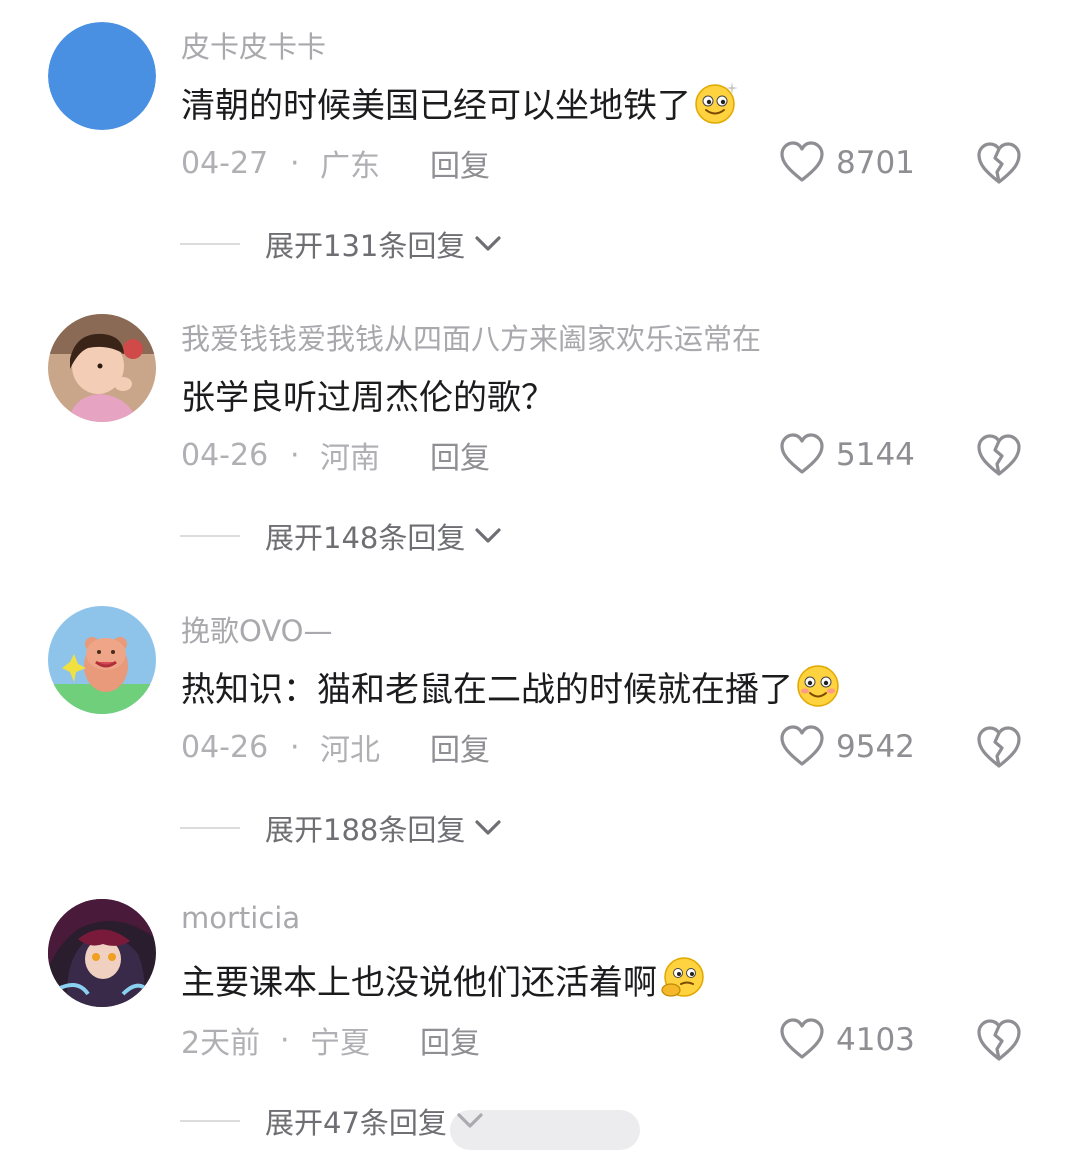 Image resolution: width=1080 pixels, height=1169 pixels. What do you see at coordinates (365, 538) in the screenshot?
I see `expand-replies-label: 展开148条回复` at bounding box center [365, 538].